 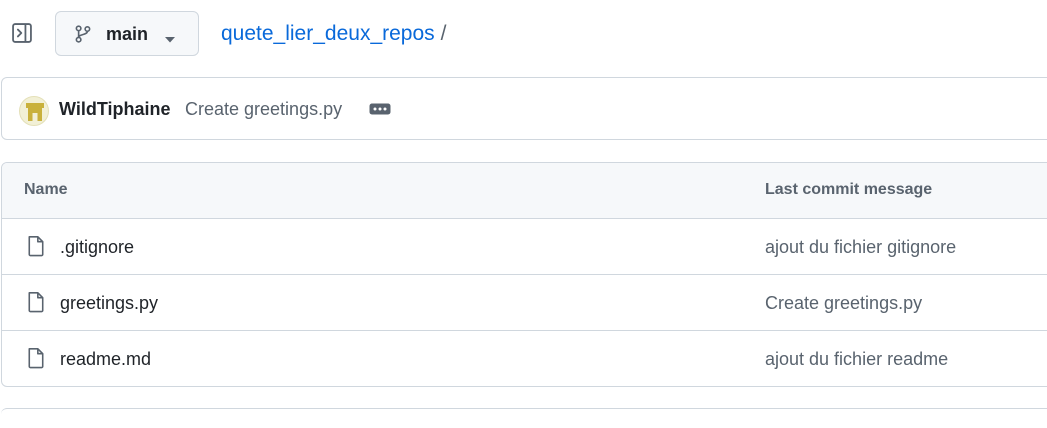 What do you see at coordinates (524, 358) in the screenshot?
I see `table-row: readme.md ajout du fichier readme` at bounding box center [524, 358].